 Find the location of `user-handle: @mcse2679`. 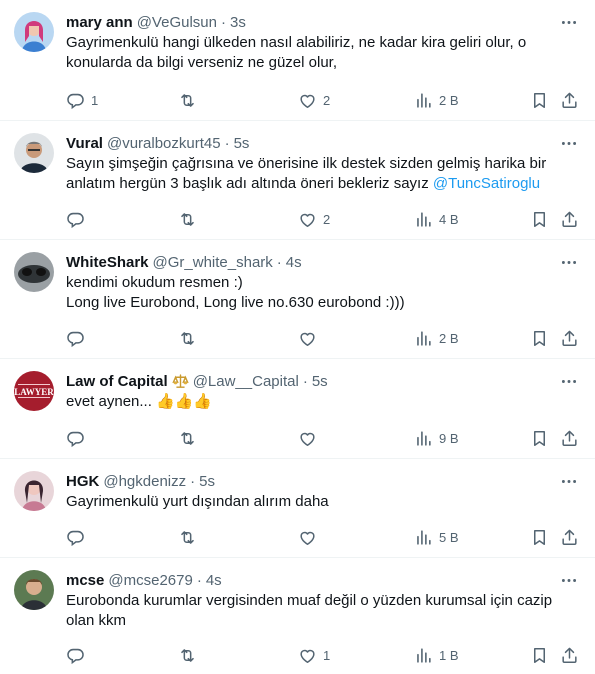

user-handle: @mcse2679 is located at coordinates (150, 580).